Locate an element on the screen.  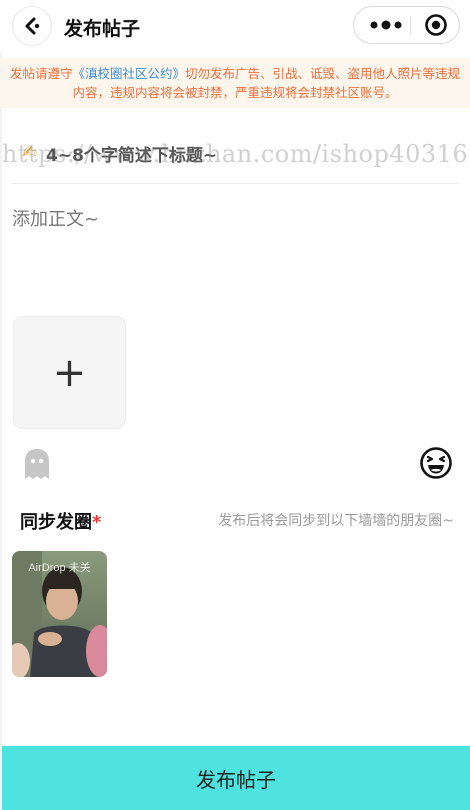
anonymous-toggle-button is located at coordinates (37, 464).